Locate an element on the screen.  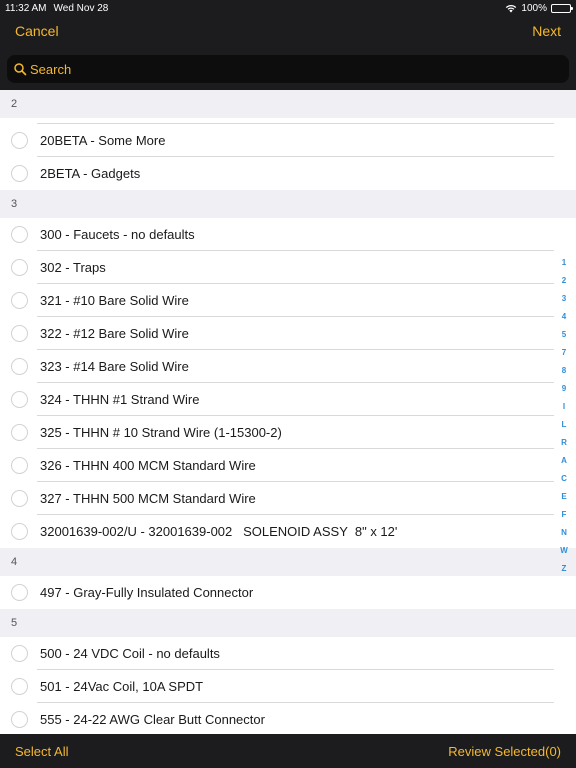
list-item: 325 - THHN # 10 Strand Wire (1-15300-2) is located at coordinates (288, 432).